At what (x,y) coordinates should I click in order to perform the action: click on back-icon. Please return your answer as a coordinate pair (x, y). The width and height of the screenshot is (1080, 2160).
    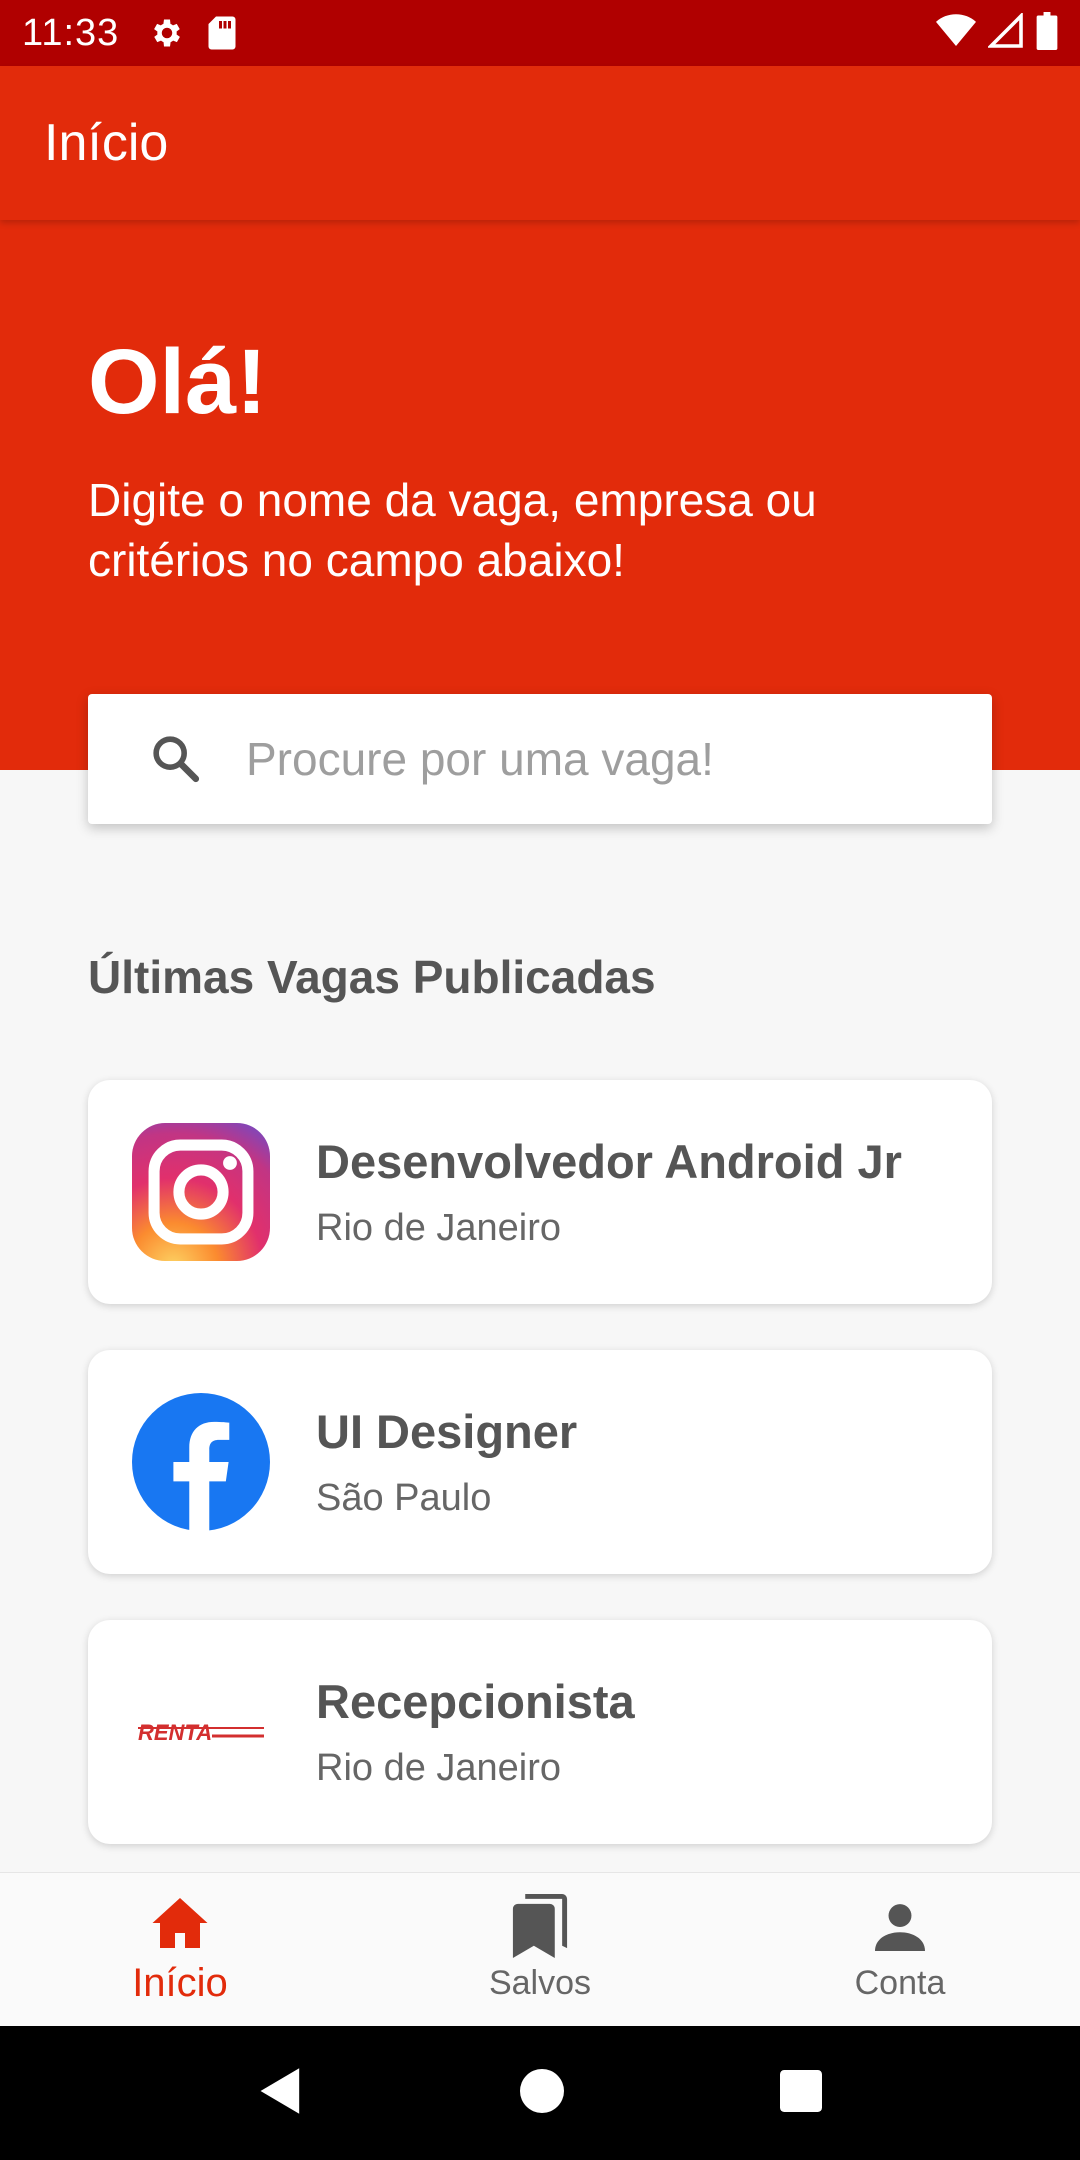
    Looking at the image, I should click on (281, 2093).